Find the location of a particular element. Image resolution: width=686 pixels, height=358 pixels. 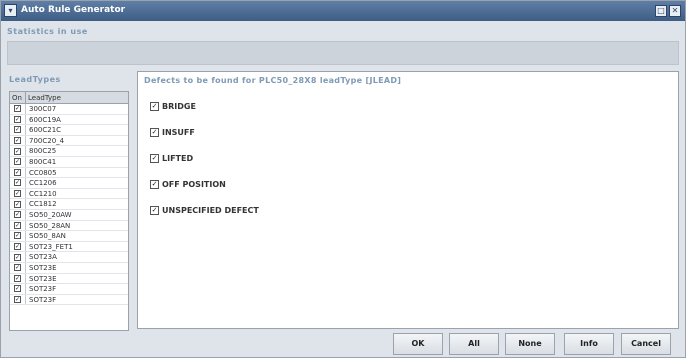

table-row: ✓ SOT23A is located at coordinates (69, 257).